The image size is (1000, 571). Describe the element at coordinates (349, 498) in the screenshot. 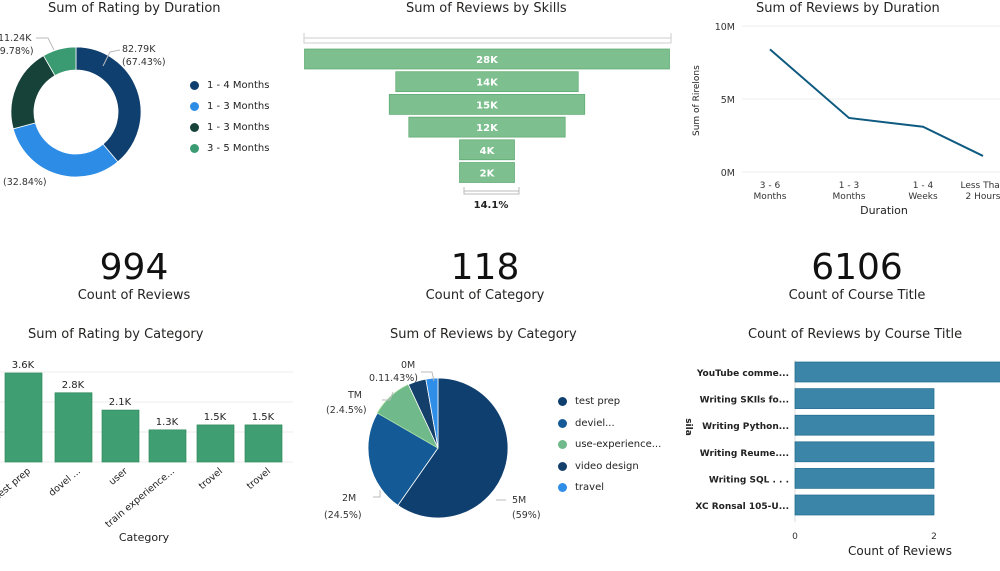

I see `pie-data-label: 2M` at that location.